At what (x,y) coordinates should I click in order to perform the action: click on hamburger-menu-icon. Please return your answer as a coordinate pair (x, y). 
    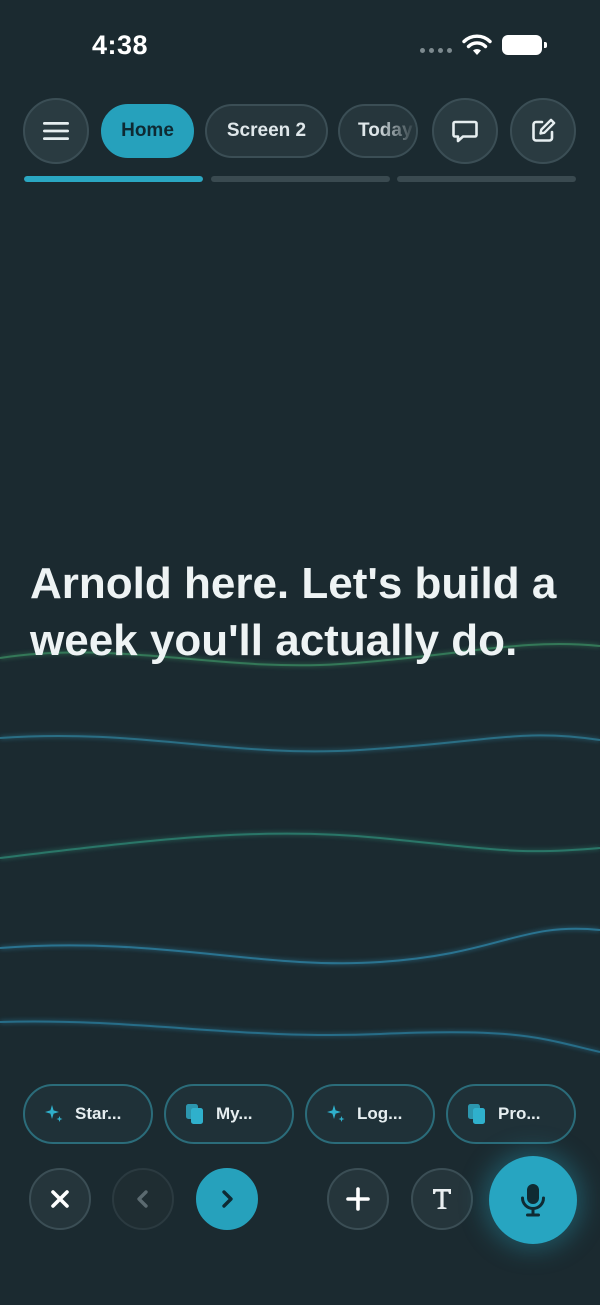
    Looking at the image, I should click on (56, 131).